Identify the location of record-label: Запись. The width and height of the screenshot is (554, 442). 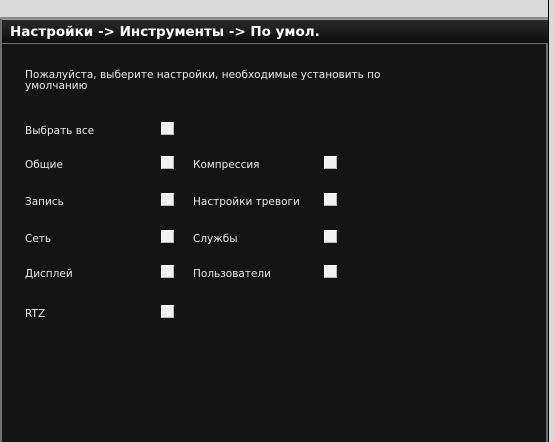
(44, 202).